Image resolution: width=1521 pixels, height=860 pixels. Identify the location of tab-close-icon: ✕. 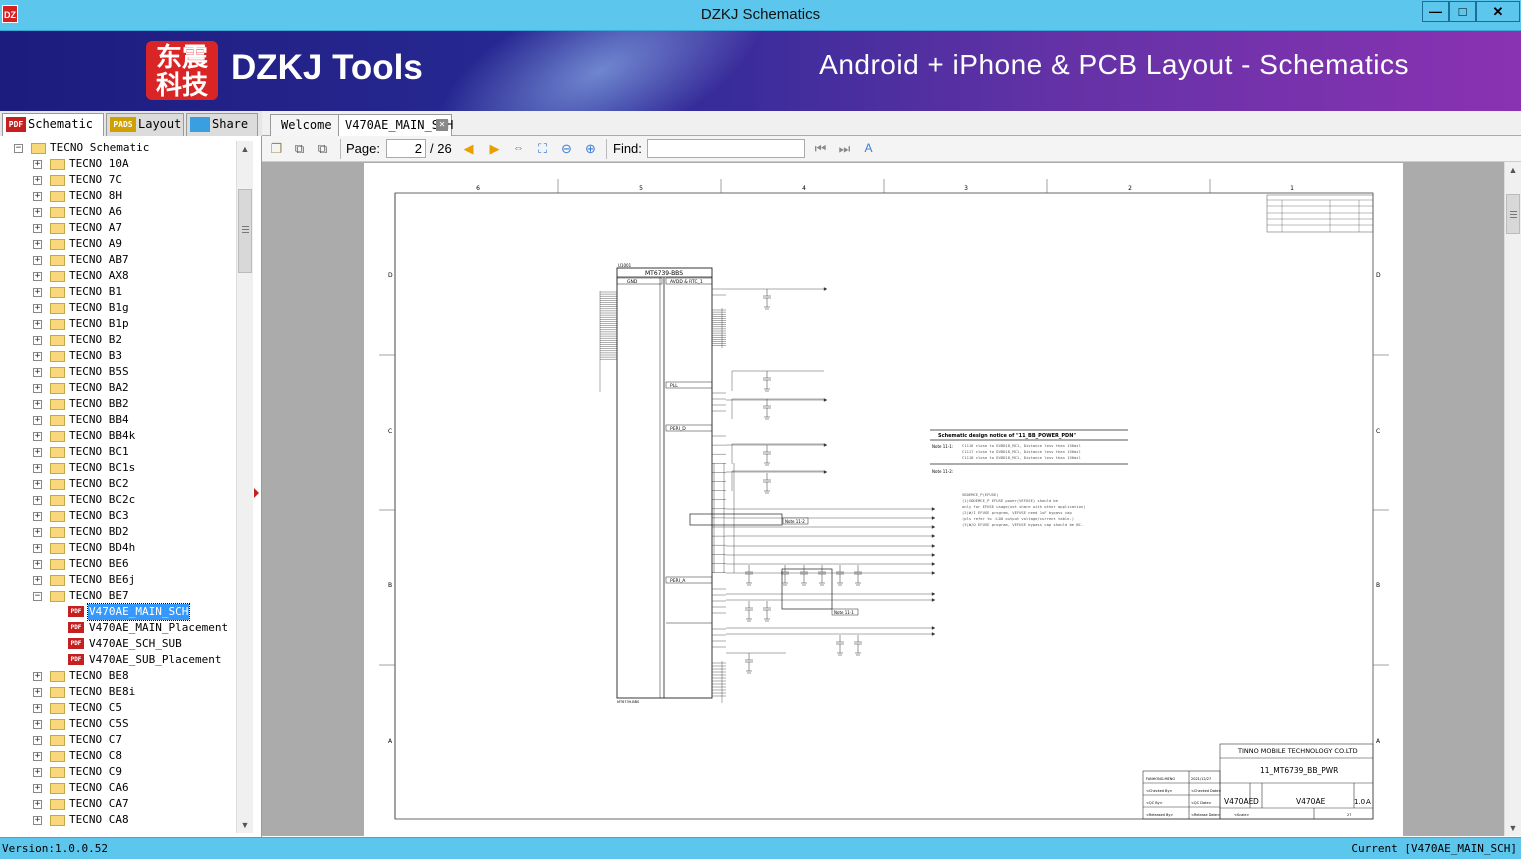
(442, 125).